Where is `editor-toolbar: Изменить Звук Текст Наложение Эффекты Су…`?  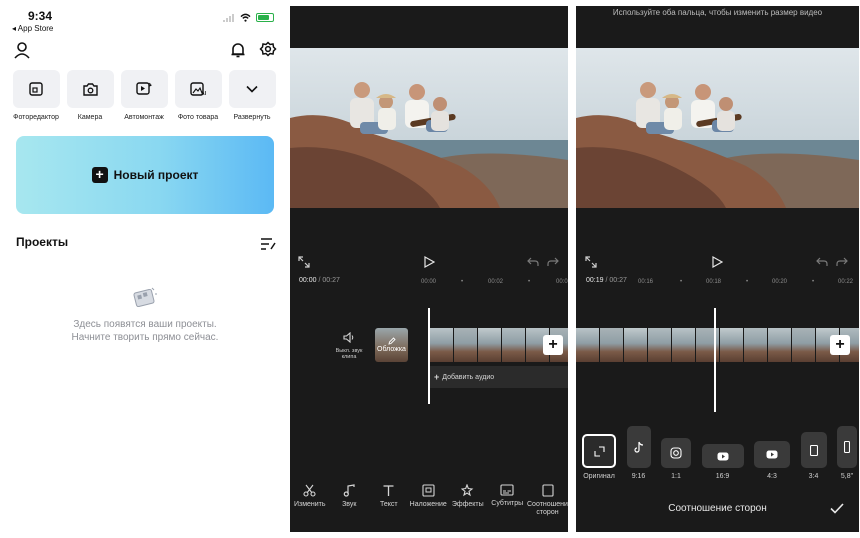 editor-toolbar: Изменить Звук Текст Наложение Эффекты Су… is located at coordinates (429, 500).